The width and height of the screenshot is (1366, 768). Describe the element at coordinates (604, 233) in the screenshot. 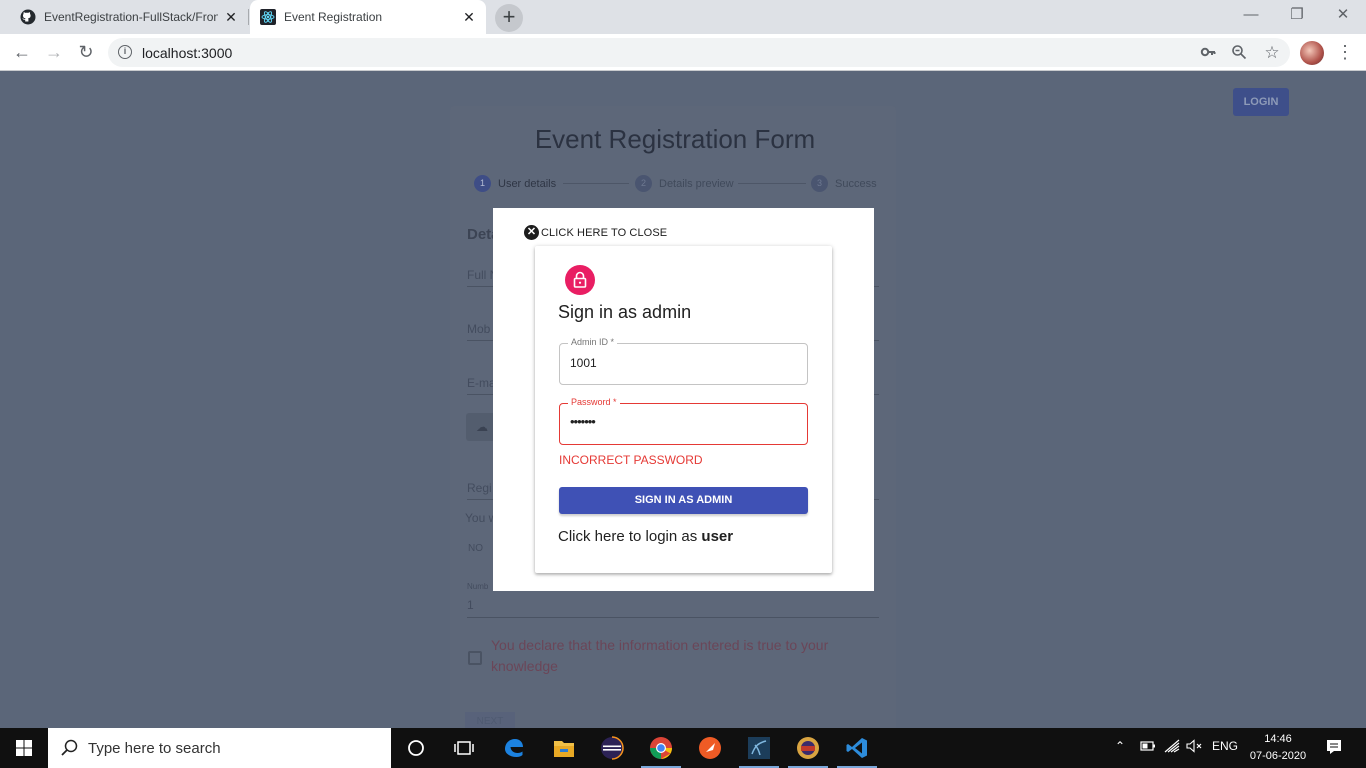

I see `close-label: CLICK HERE TO CLOSE` at that location.